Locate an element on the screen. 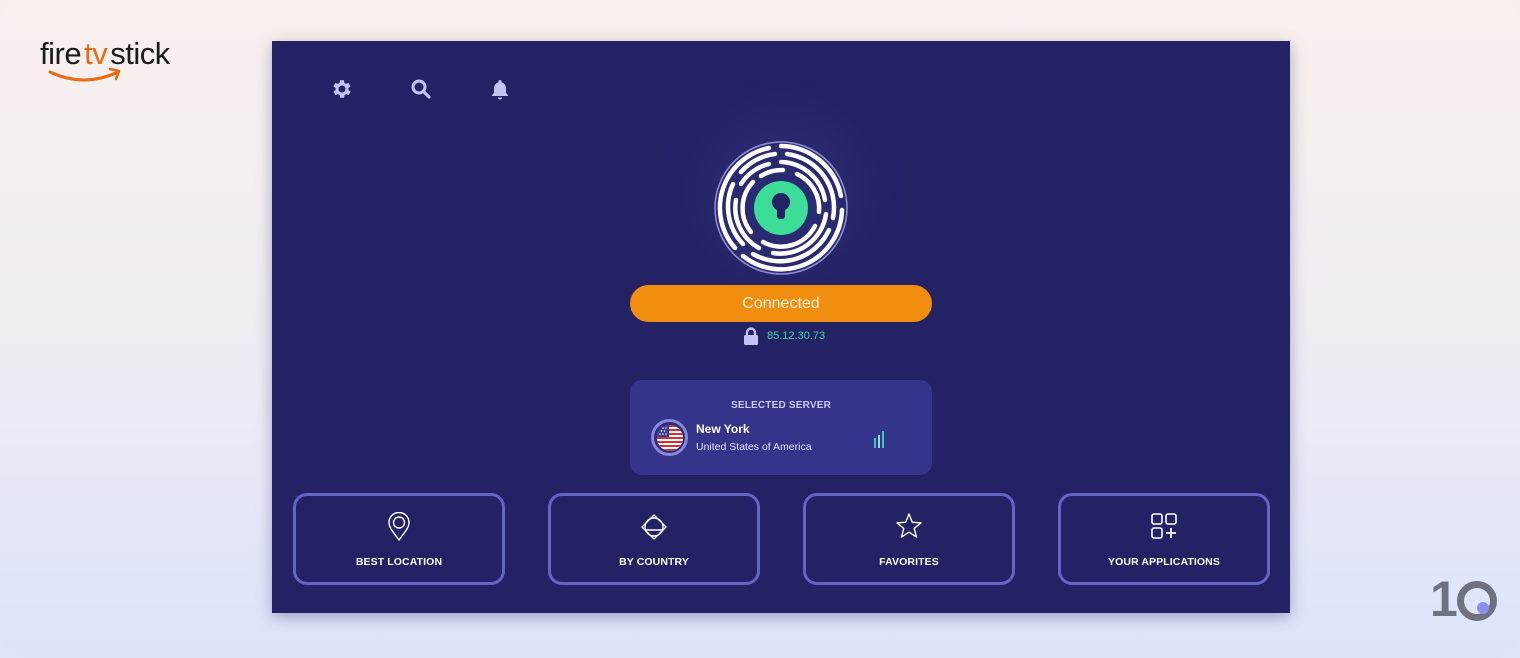 The image size is (1520, 658). badge-ring is located at coordinates (1477, 601).